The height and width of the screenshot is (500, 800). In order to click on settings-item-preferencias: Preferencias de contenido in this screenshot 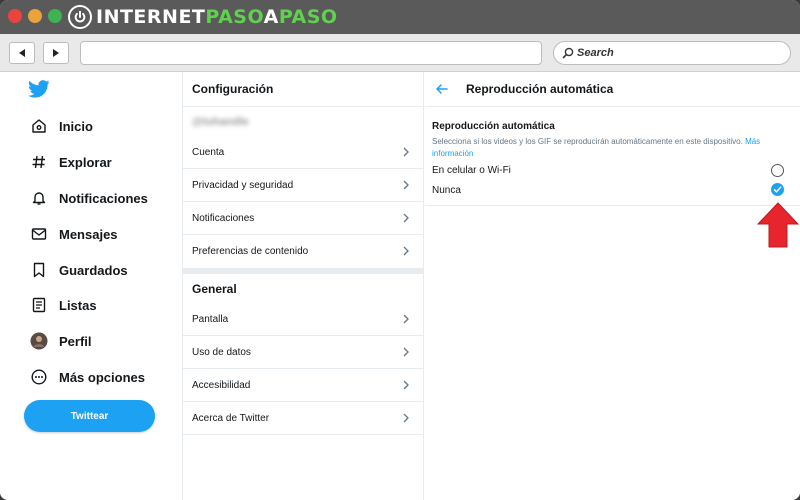, I will do `click(303, 251)`.